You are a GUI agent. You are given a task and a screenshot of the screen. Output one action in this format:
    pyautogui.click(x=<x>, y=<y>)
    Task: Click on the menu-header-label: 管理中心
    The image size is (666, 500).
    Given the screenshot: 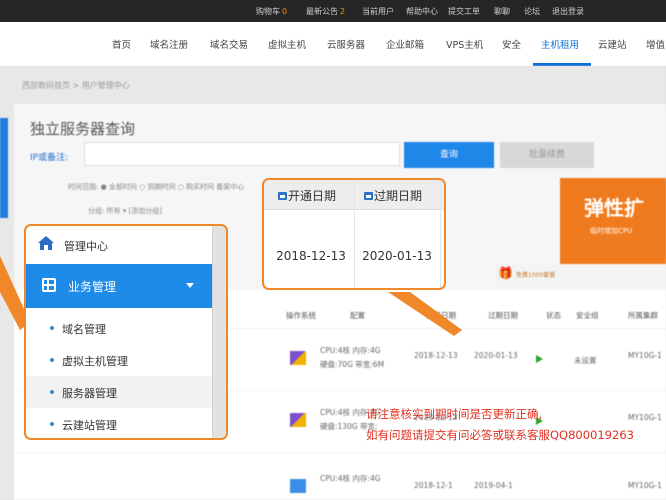 What is the action you would take?
    pyautogui.click(x=86, y=246)
    